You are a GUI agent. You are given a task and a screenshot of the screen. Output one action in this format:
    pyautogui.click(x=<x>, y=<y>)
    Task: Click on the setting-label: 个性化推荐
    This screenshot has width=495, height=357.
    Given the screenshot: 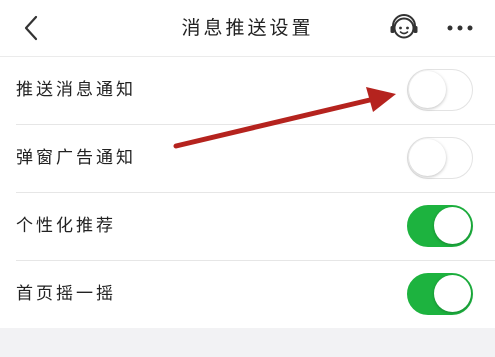 What is the action you would take?
    pyautogui.click(x=66, y=226)
    